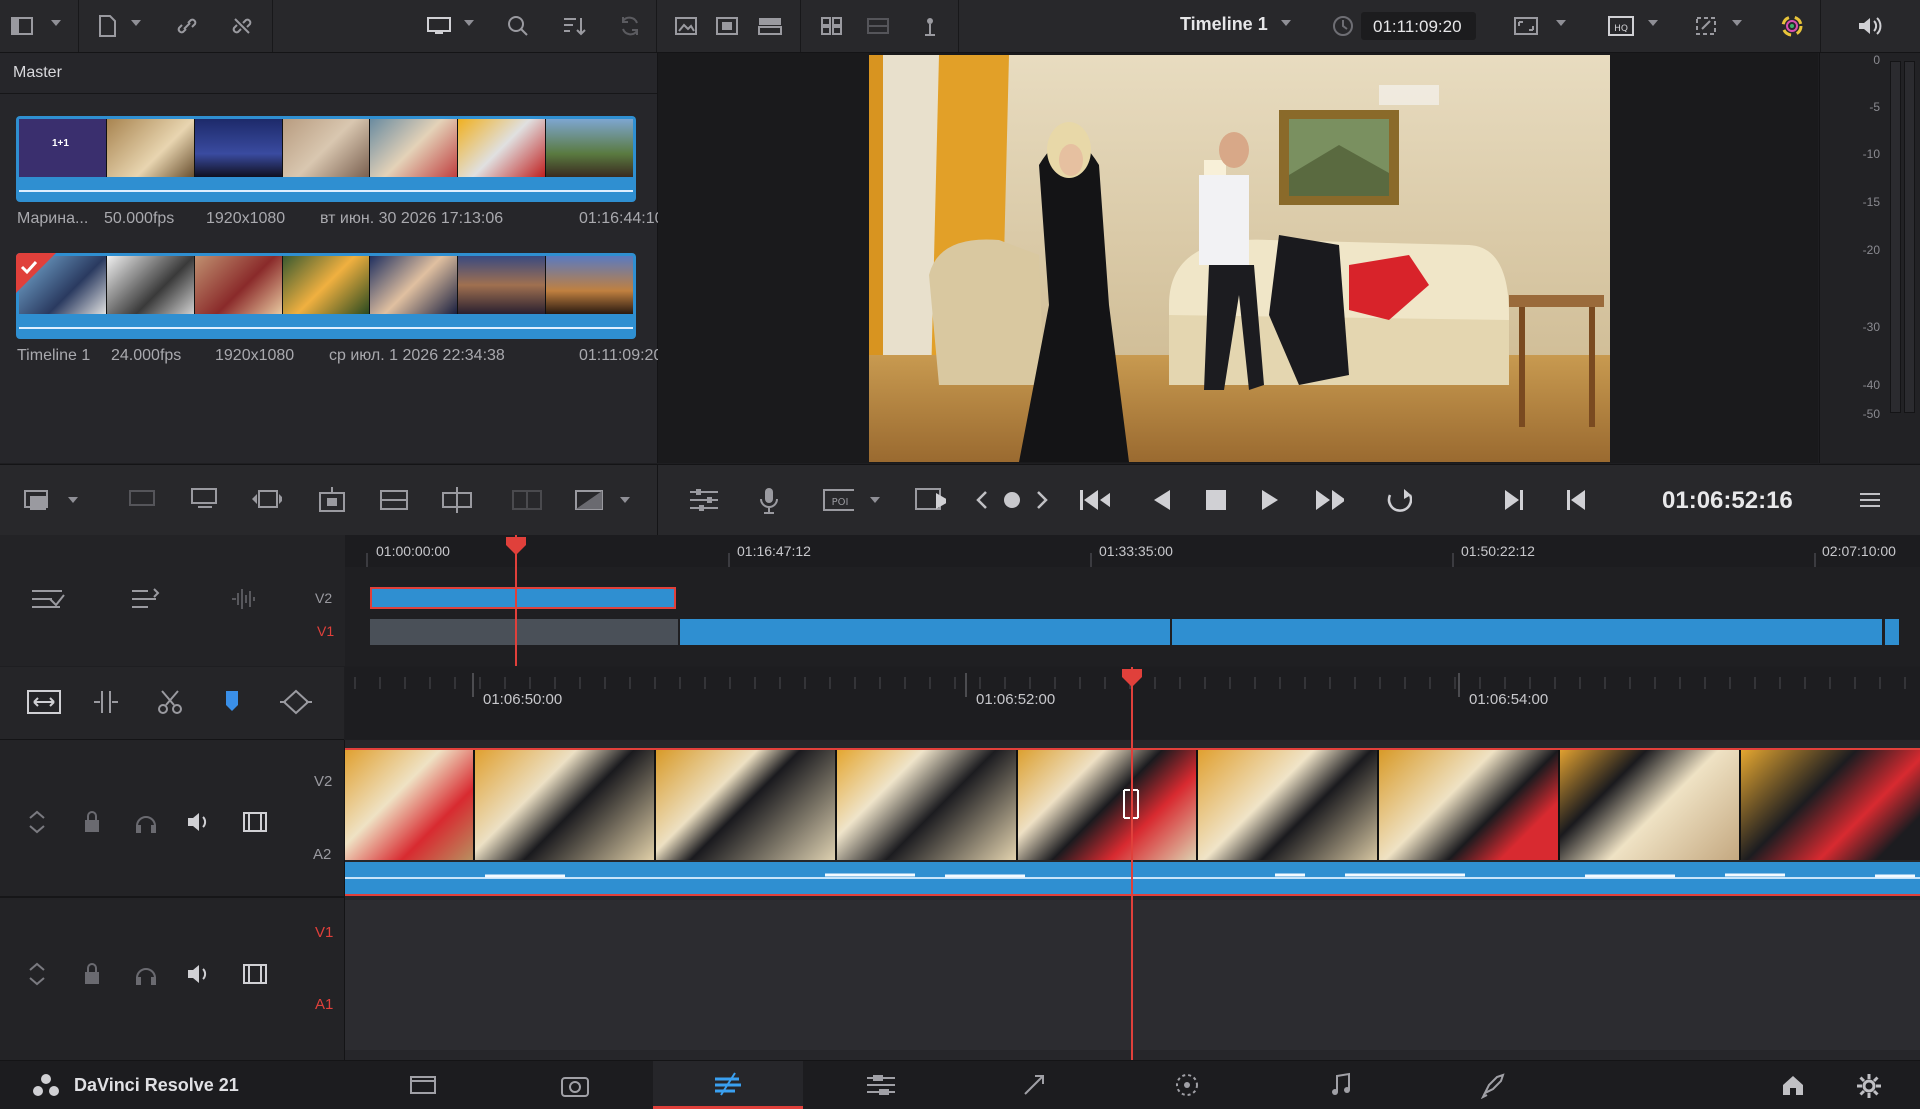  What do you see at coordinates (1187, 1085) in the screenshot?
I see `color-page-icon` at bounding box center [1187, 1085].